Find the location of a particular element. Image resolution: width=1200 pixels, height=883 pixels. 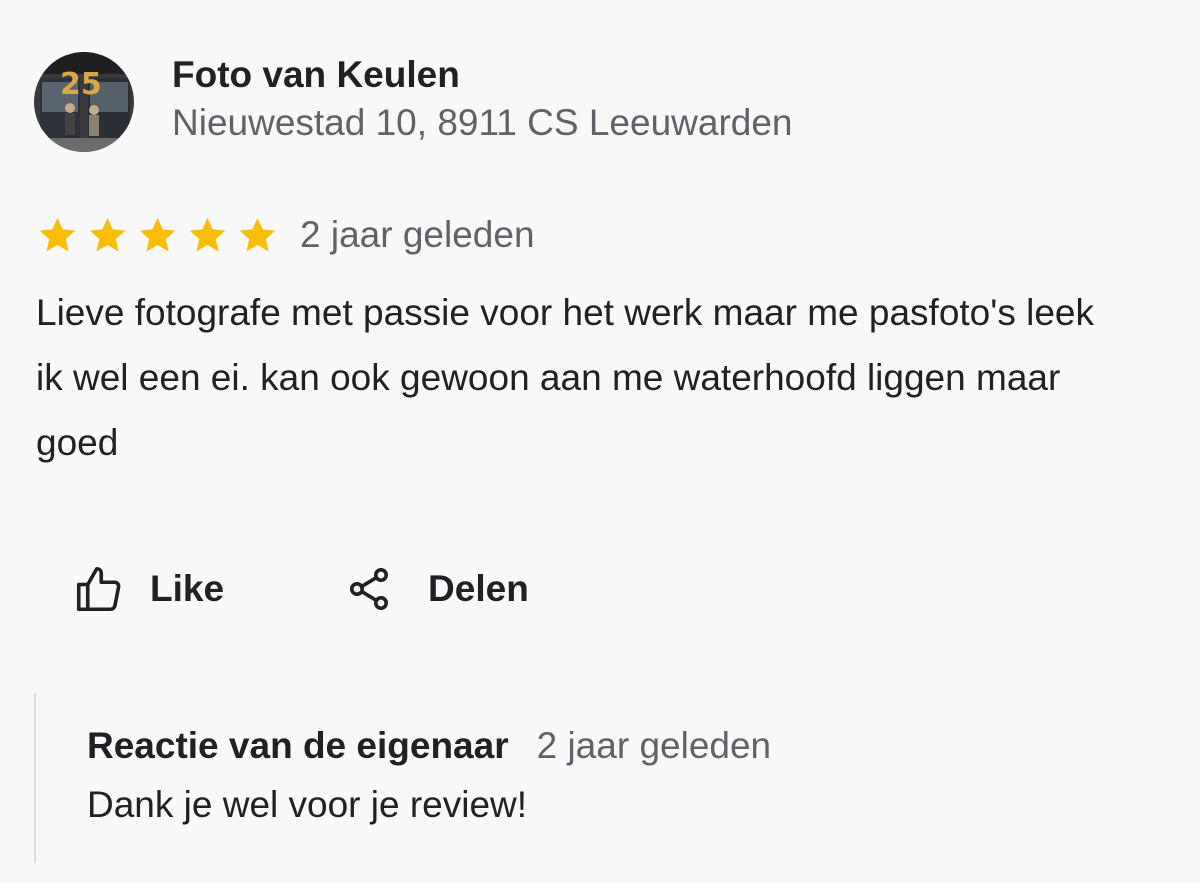

share-button: Delen is located at coordinates (435, 589).